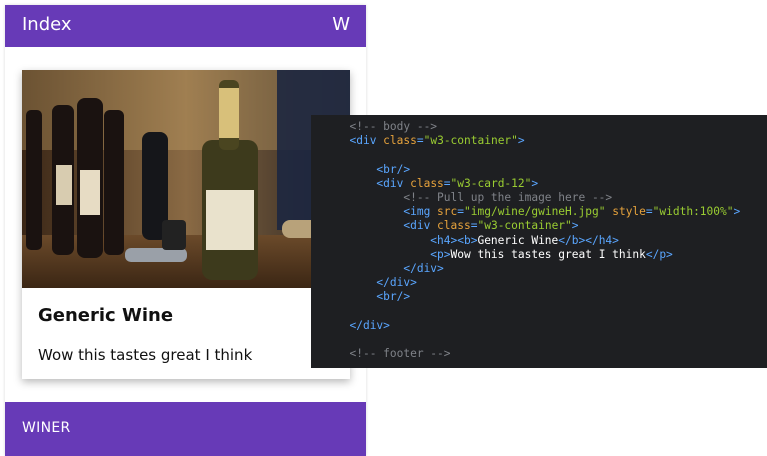 The width and height of the screenshot is (767, 456). Describe the element at coordinates (341, 24) in the screenshot. I see `topbar-action-button: W` at that location.